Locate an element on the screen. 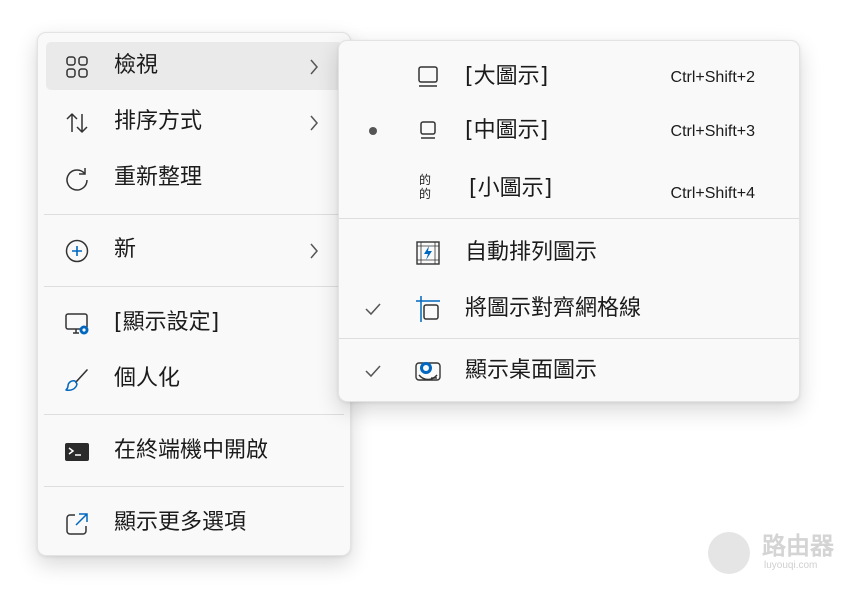 This screenshot has height=594, width=850. menu-item-personalize: 個人化 is located at coordinates (194, 379).